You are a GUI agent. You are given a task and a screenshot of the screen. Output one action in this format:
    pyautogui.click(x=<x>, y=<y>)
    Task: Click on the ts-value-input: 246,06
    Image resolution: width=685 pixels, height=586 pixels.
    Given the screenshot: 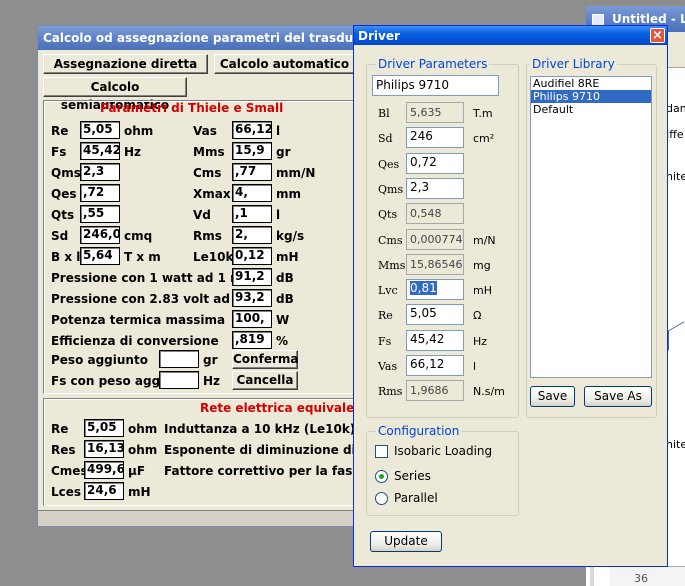 What is the action you would take?
    pyautogui.click(x=100, y=235)
    